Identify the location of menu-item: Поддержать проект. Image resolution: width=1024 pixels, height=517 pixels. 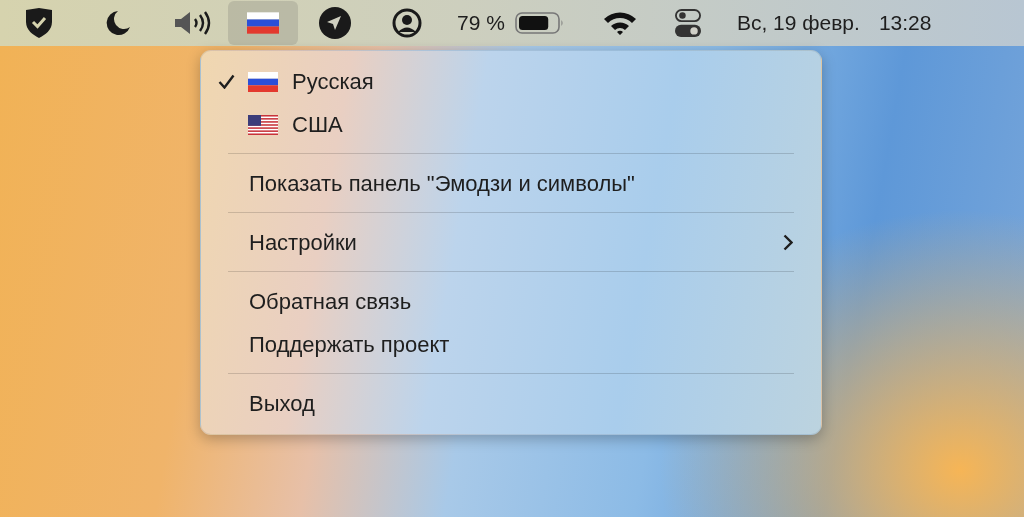
(511, 344).